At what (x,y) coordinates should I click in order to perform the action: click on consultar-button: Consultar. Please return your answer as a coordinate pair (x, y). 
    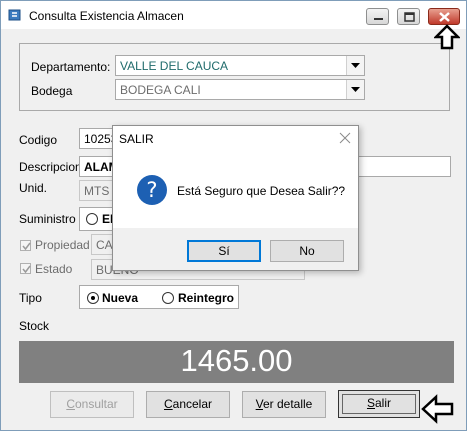
    Looking at the image, I should click on (92, 404).